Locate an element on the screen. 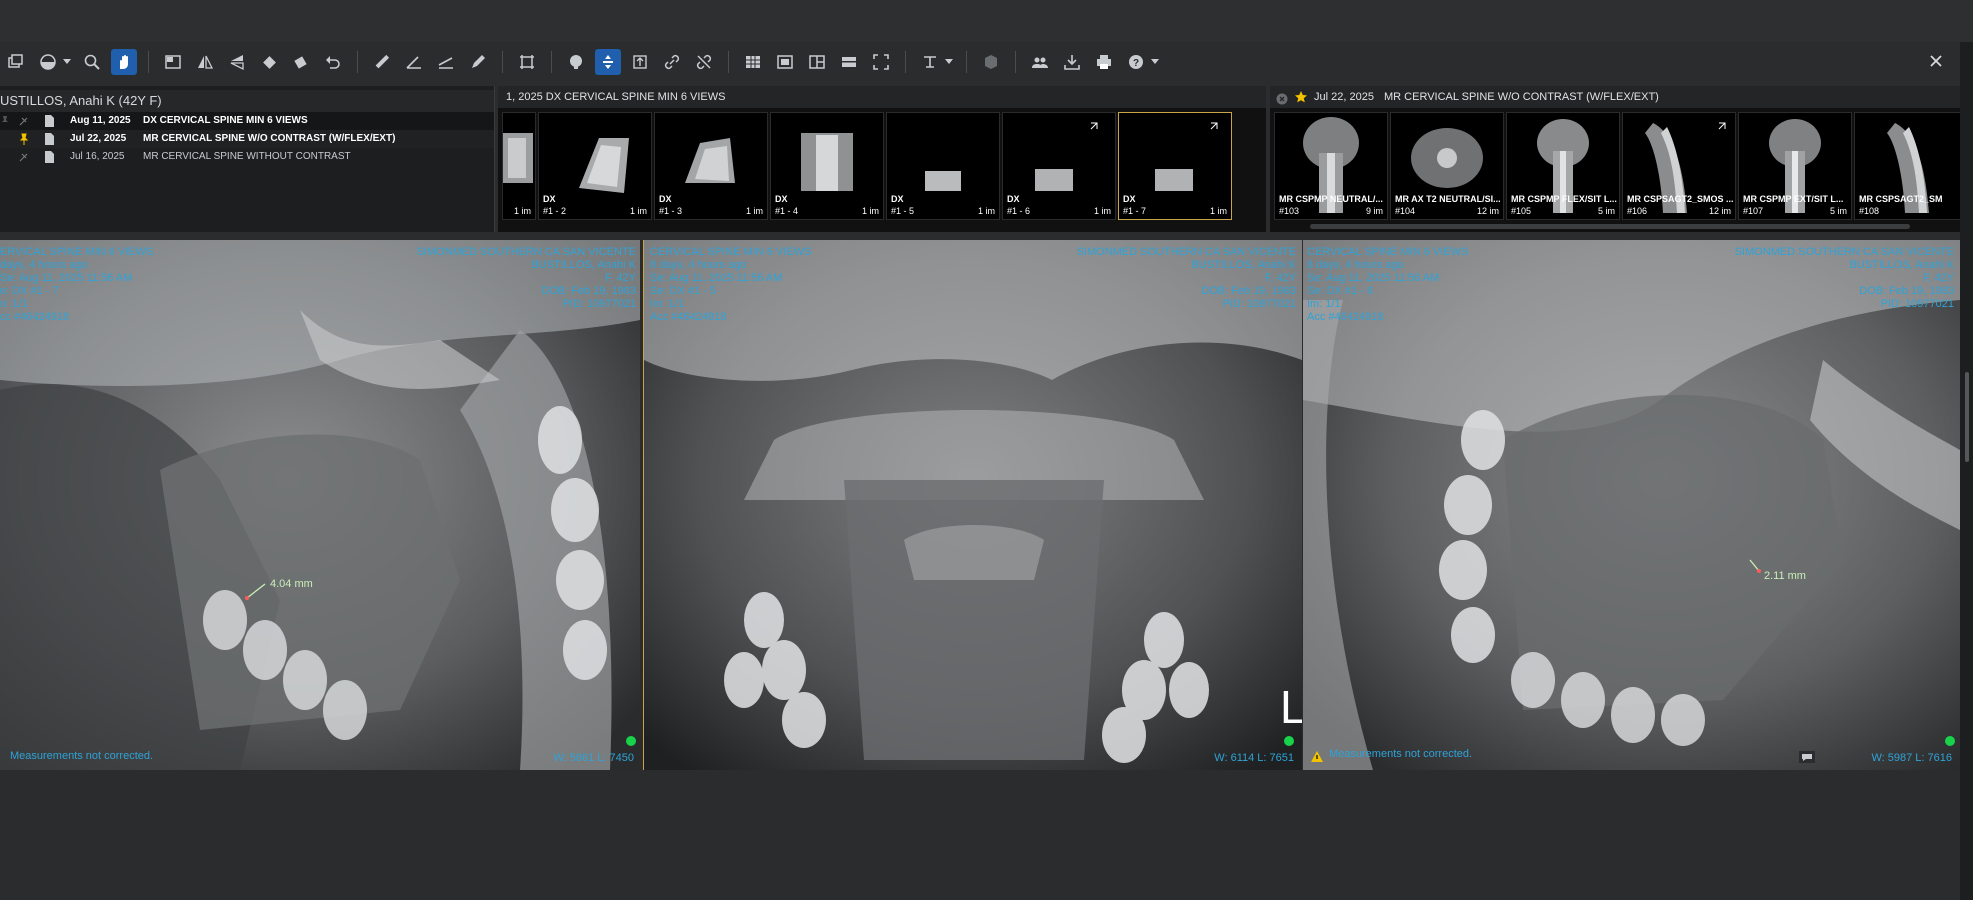 This screenshot has width=1973, height=900. patient-name: USTILLOS, Anahi K (42Y F) is located at coordinates (247, 101).